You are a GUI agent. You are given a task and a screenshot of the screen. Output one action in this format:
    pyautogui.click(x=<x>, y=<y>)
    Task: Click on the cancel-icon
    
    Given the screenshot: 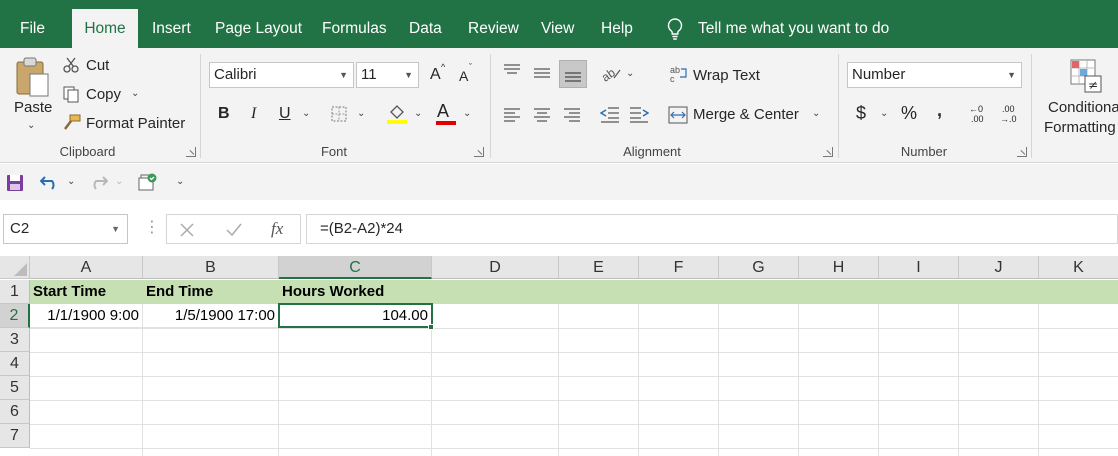 What is the action you would take?
    pyautogui.click(x=187, y=230)
    